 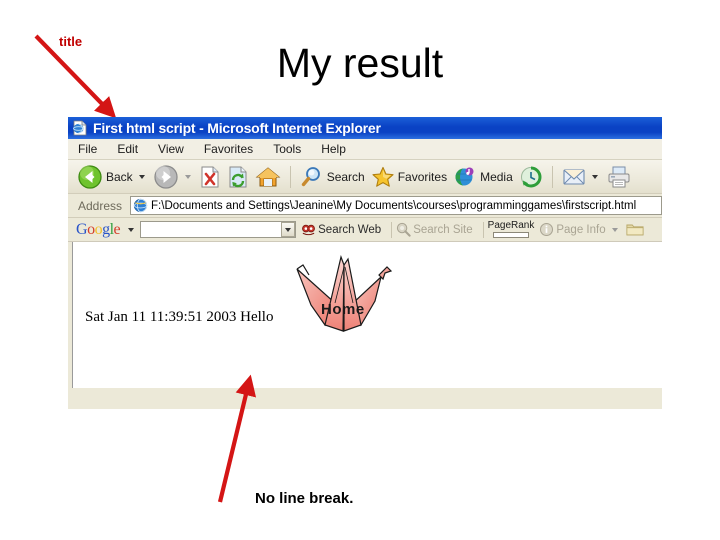 I want to click on printer-icon, so click(x=619, y=176).